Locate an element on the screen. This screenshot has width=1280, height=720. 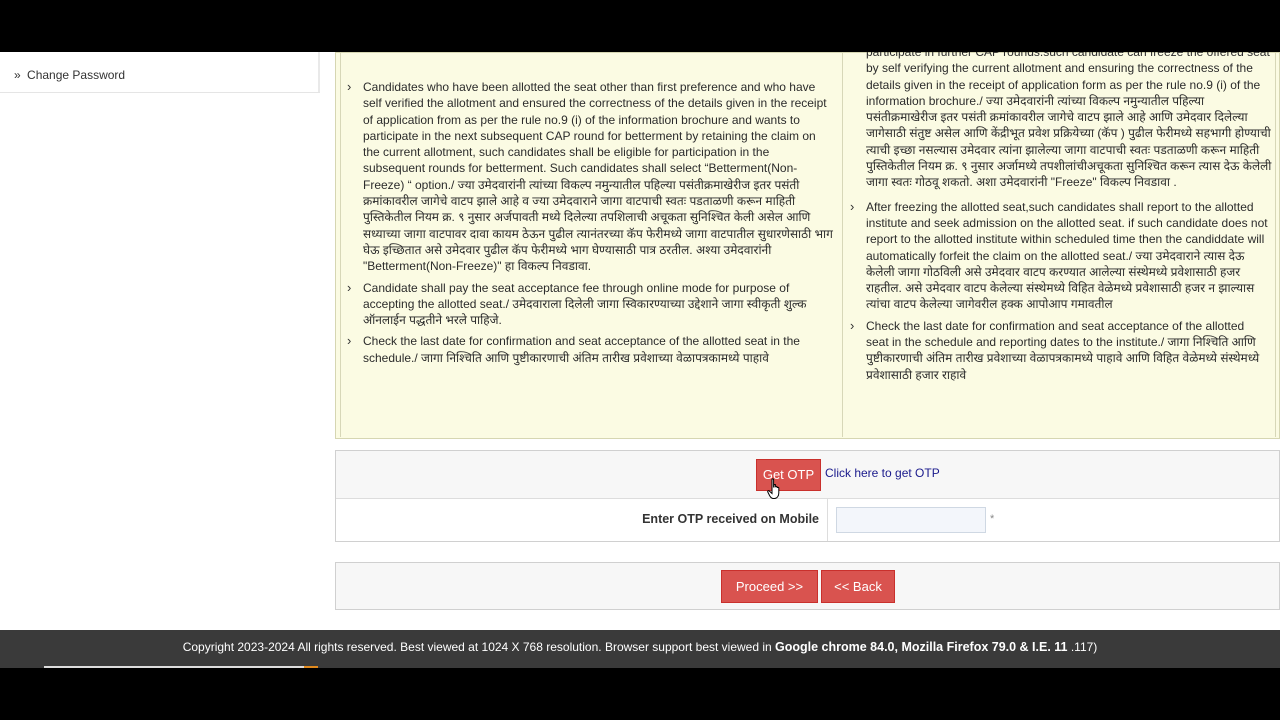
otp-request-row: Get OTP Click here to get OTP is located at coordinates (807, 475).